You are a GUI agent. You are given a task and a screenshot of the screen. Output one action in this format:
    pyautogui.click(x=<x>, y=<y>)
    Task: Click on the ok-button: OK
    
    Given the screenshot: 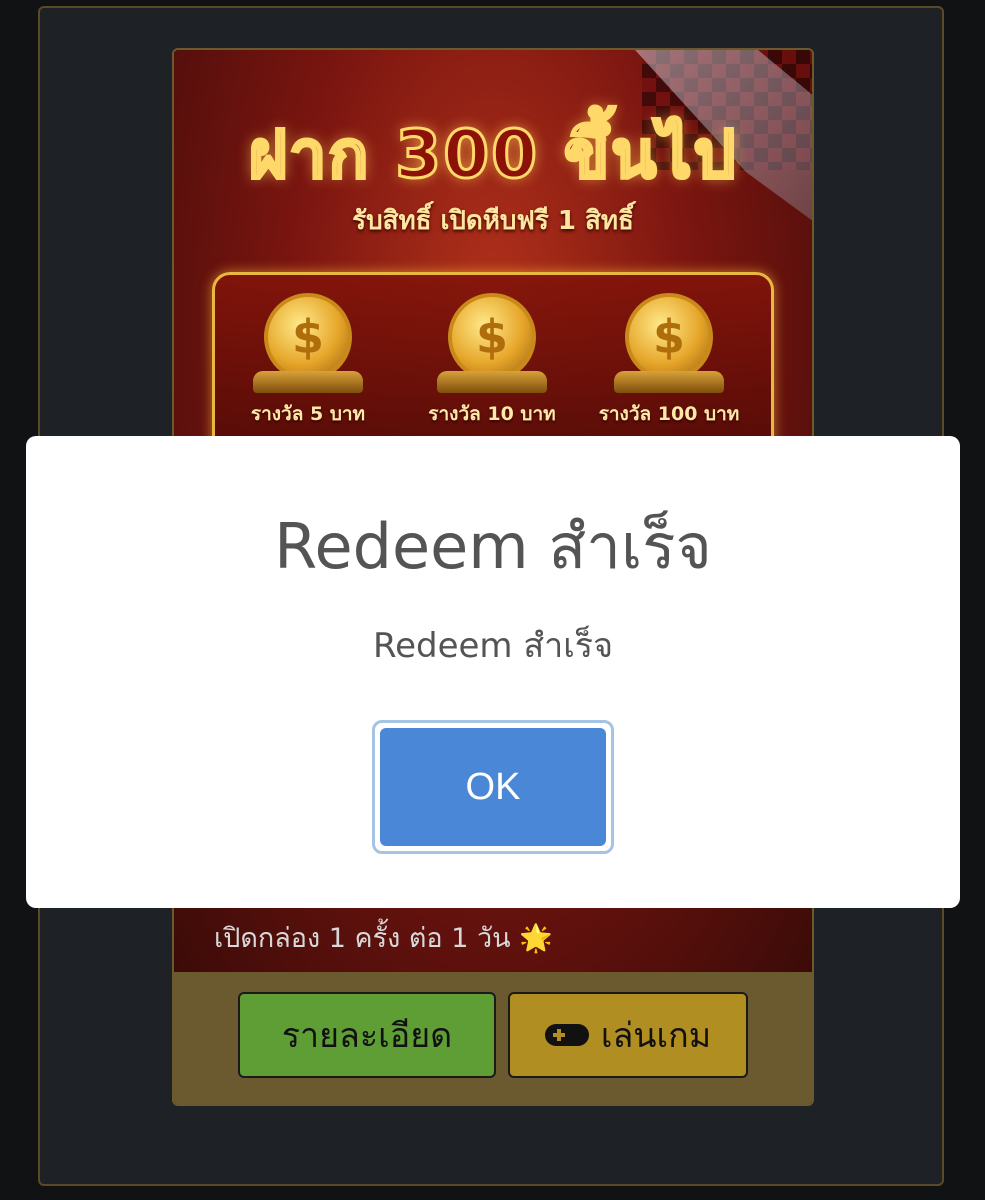 What is the action you would take?
    pyautogui.click(x=493, y=787)
    